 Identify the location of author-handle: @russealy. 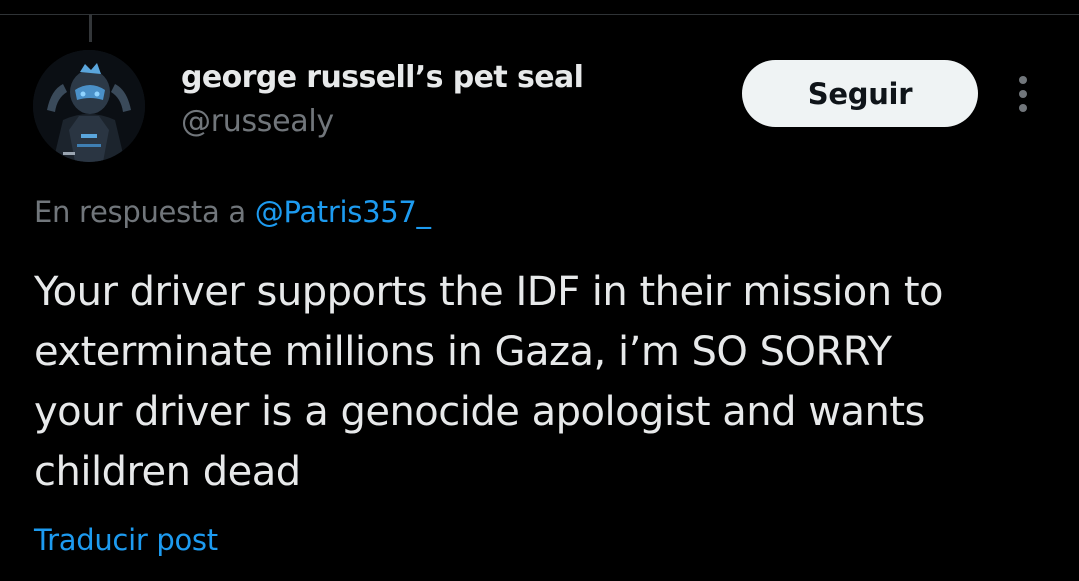
(257, 121).